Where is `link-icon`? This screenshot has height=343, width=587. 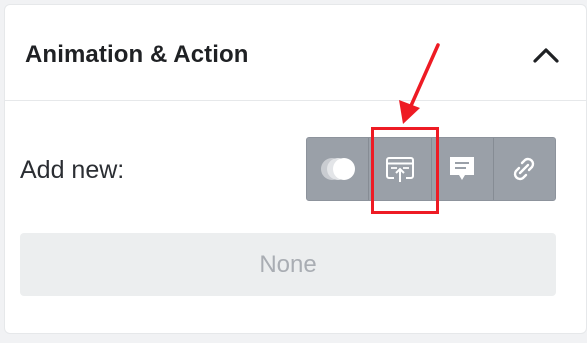 link-icon is located at coordinates (524, 169).